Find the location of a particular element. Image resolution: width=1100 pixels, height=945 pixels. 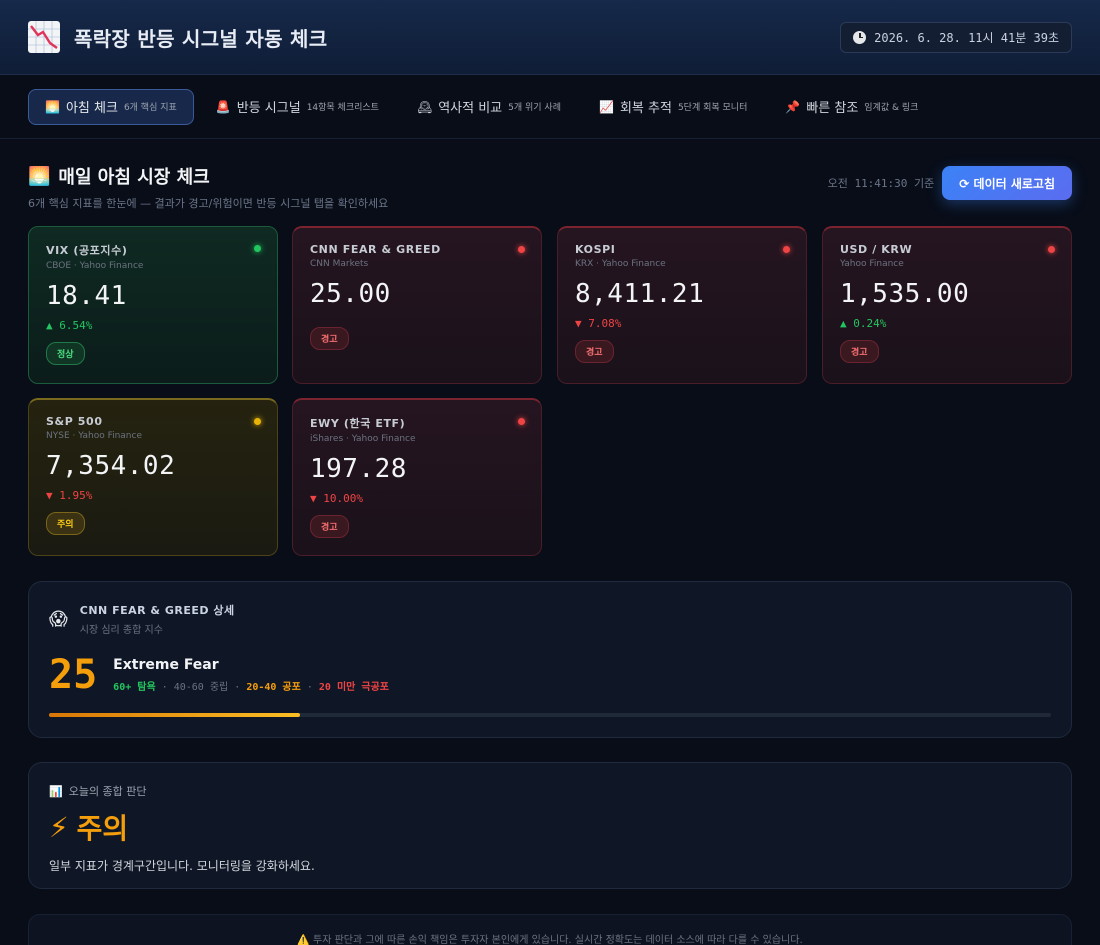

fear-greed-subtitle: 시장 심리 종합 지수 is located at coordinates (121, 630).